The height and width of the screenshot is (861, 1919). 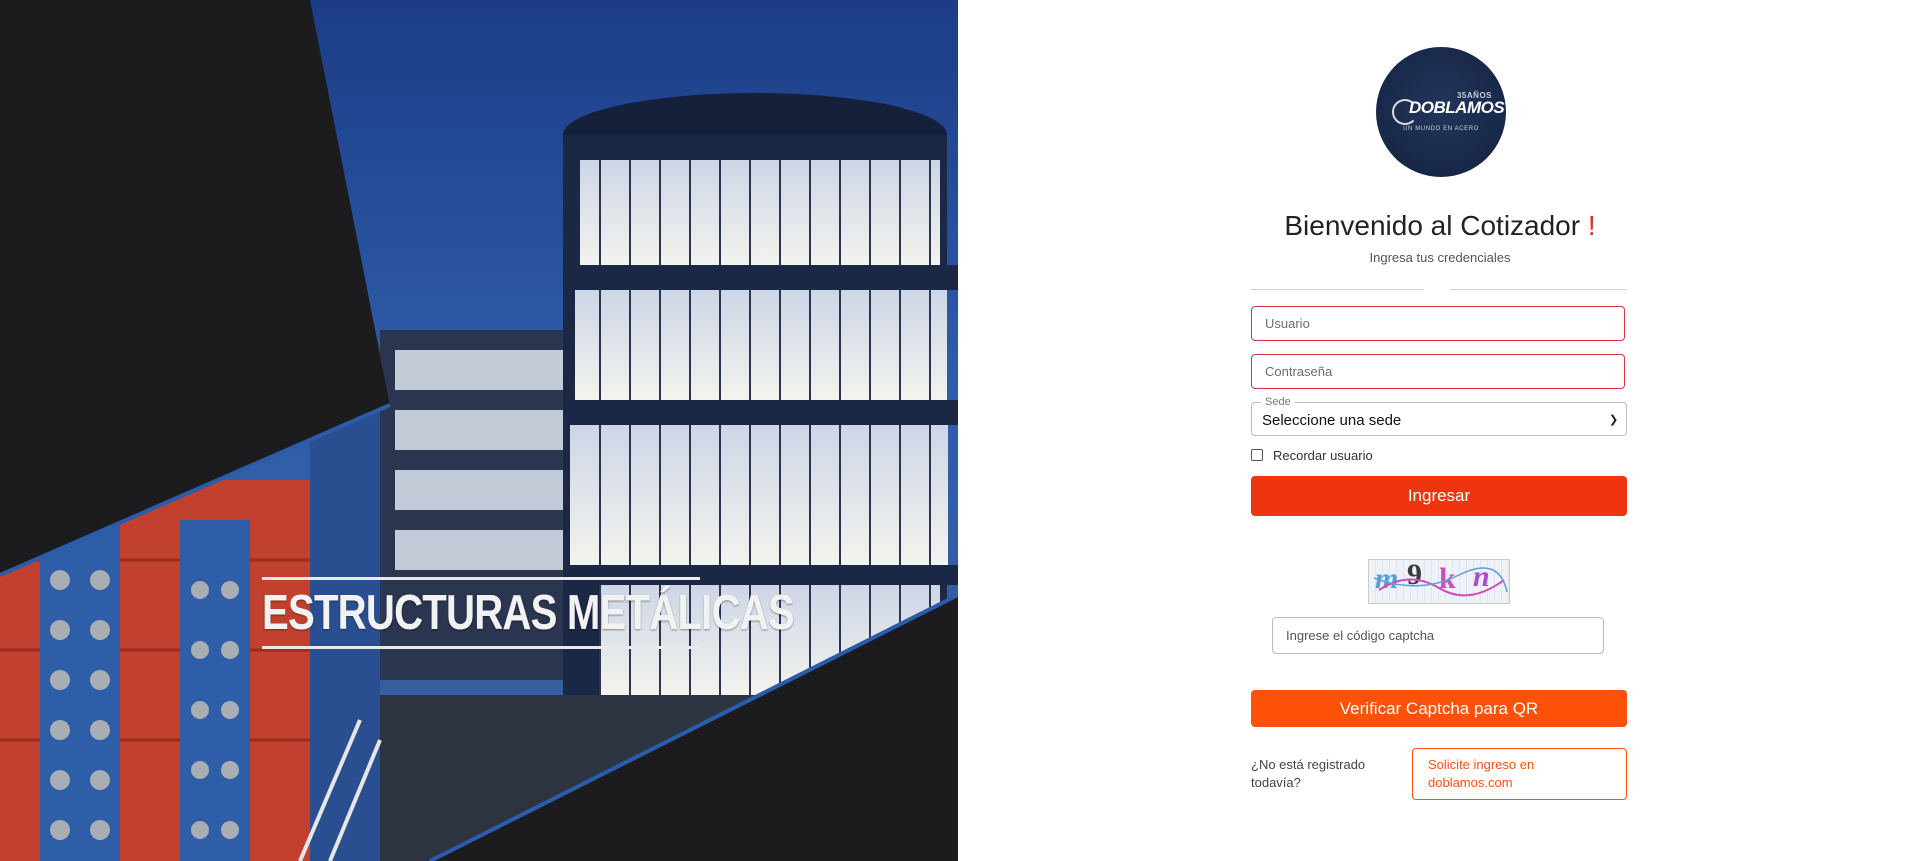 What do you see at coordinates (1432, 225) in the screenshot?
I see `page-title-text: Bienvenido al Cotizador` at bounding box center [1432, 225].